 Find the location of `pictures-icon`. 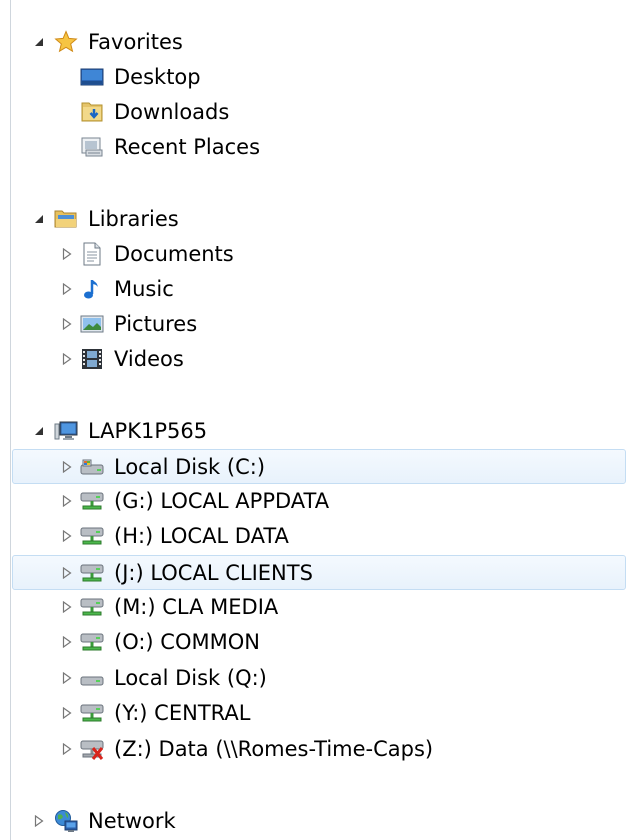

pictures-icon is located at coordinates (92, 324).